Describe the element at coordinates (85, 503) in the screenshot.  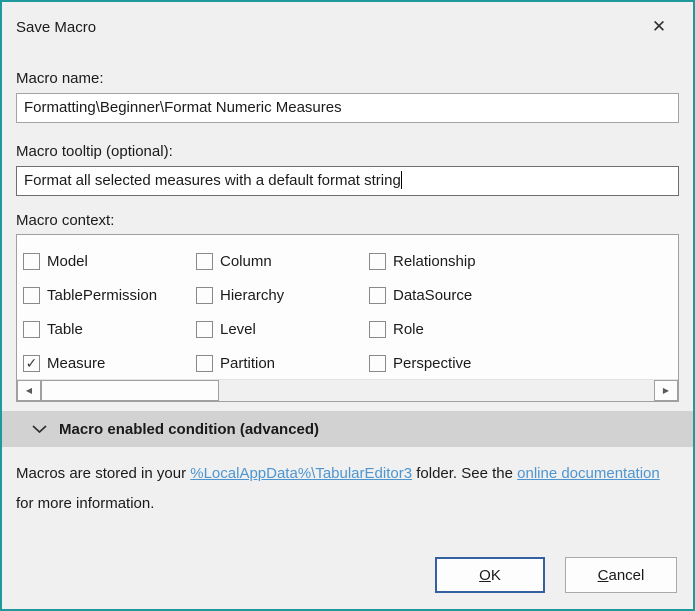
I see `info-text-after: for more information.` at that location.